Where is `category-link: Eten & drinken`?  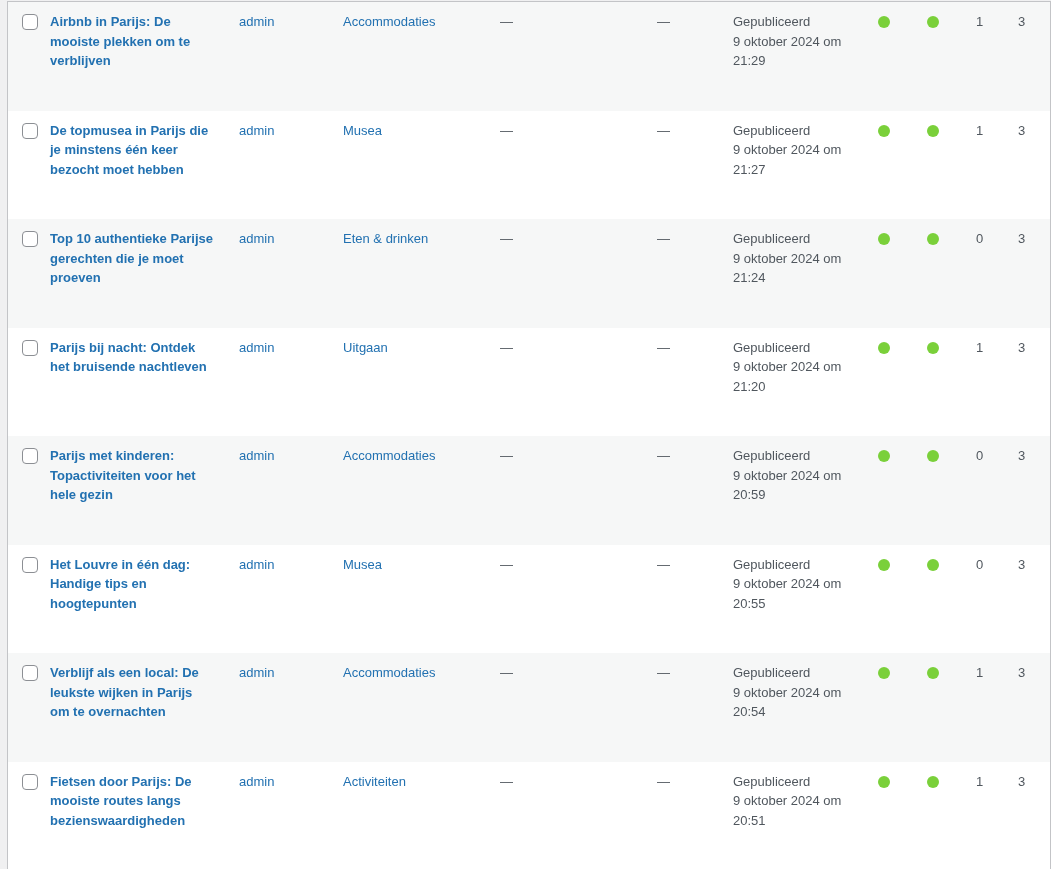
category-link: Eten & drinken is located at coordinates (386, 238).